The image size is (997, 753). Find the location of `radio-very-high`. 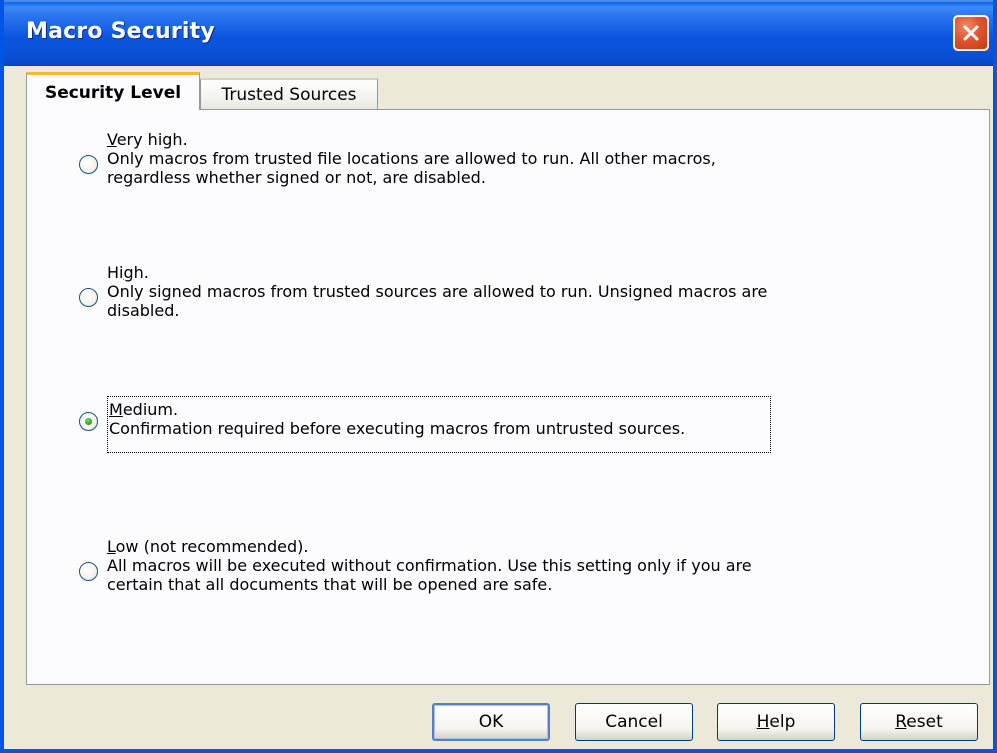

radio-very-high is located at coordinates (88, 164).